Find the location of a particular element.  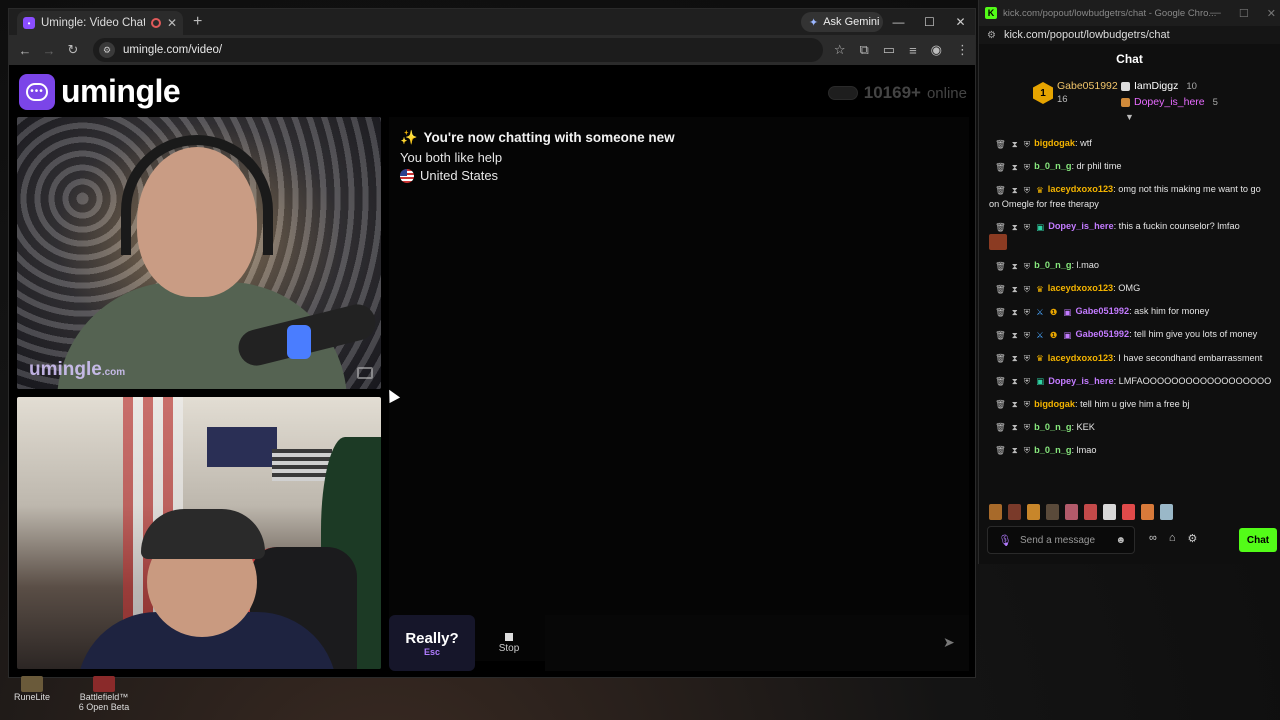

gift-badge-icon: ▣ is located at coordinates (1040, 226).